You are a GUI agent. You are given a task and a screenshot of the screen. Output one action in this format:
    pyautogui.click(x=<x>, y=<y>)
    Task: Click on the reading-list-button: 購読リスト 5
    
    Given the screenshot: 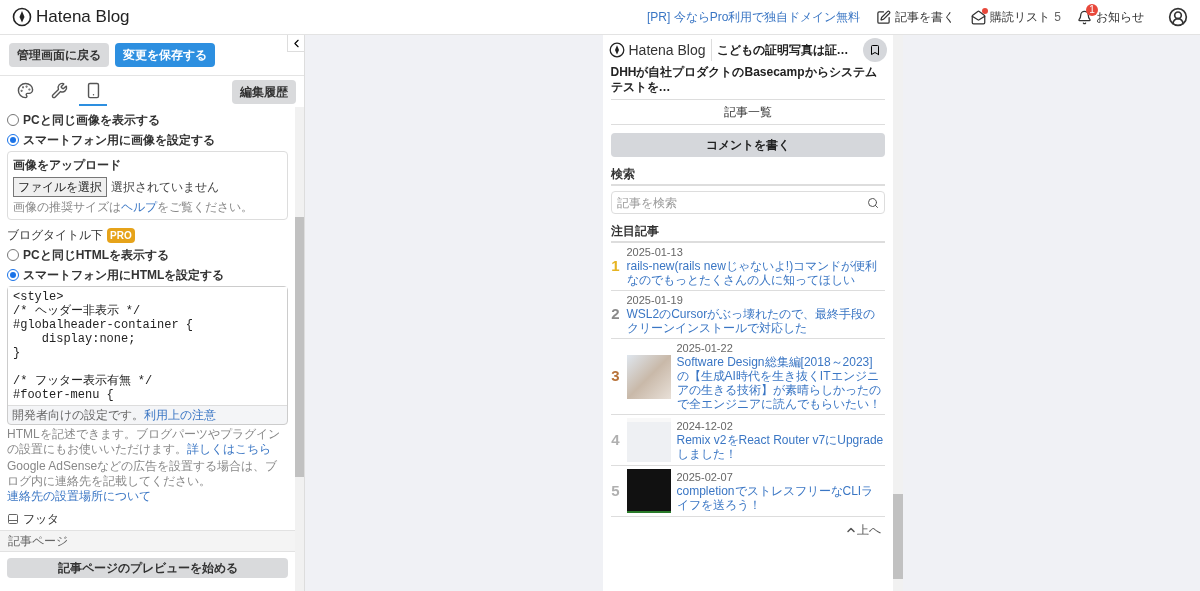 What is the action you would take?
    pyautogui.click(x=1016, y=17)
    